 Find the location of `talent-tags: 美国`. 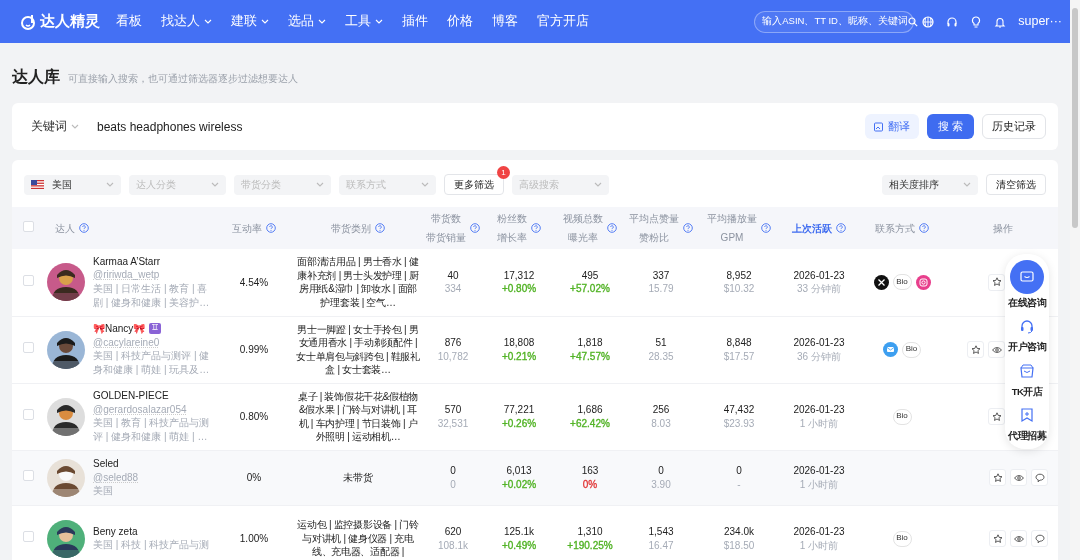

talent-tags: 美国 is located at coordinates (116, 491).